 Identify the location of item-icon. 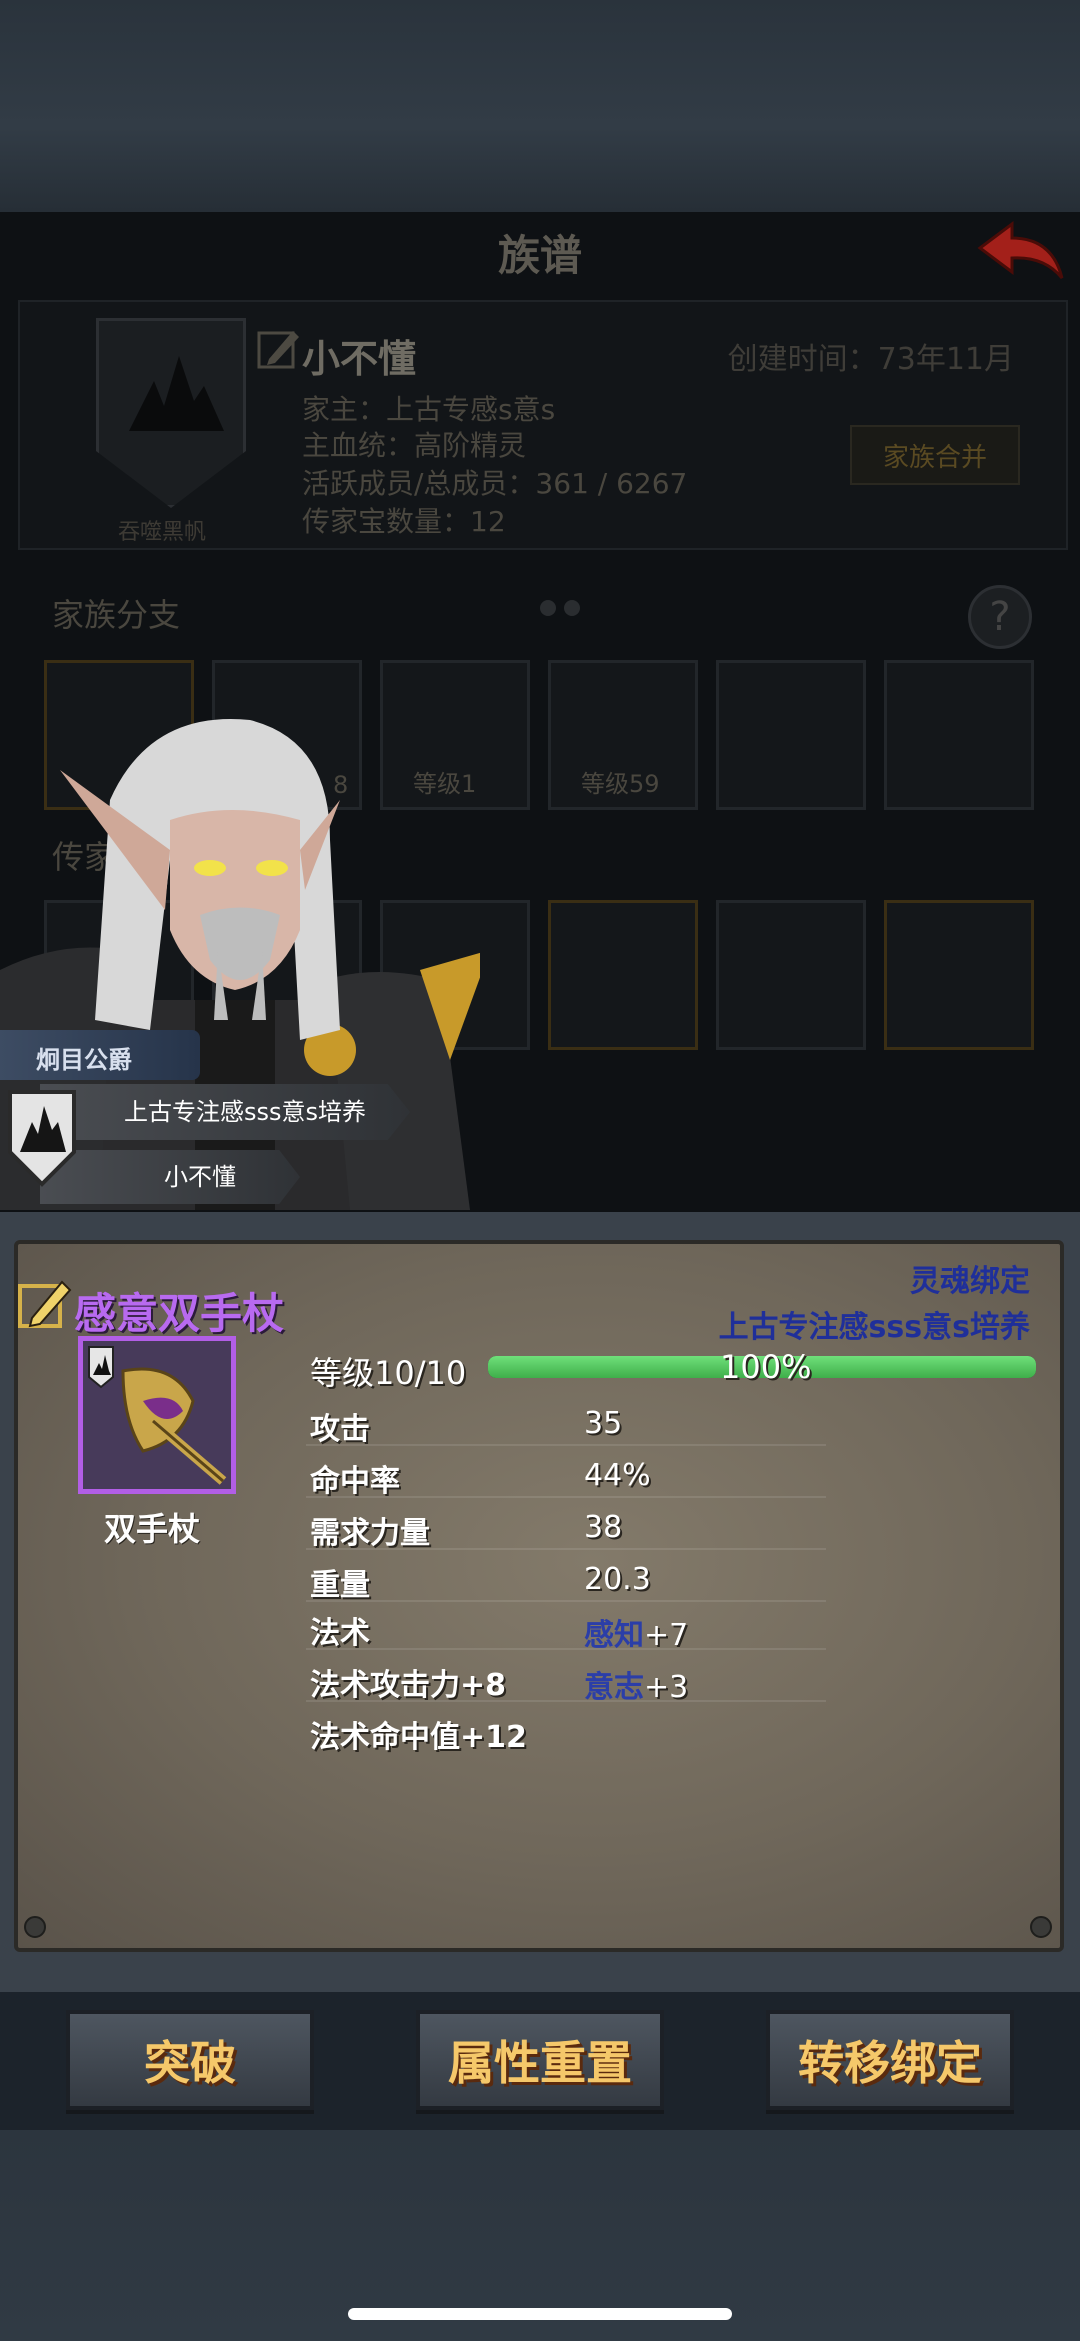
(157, 1415).